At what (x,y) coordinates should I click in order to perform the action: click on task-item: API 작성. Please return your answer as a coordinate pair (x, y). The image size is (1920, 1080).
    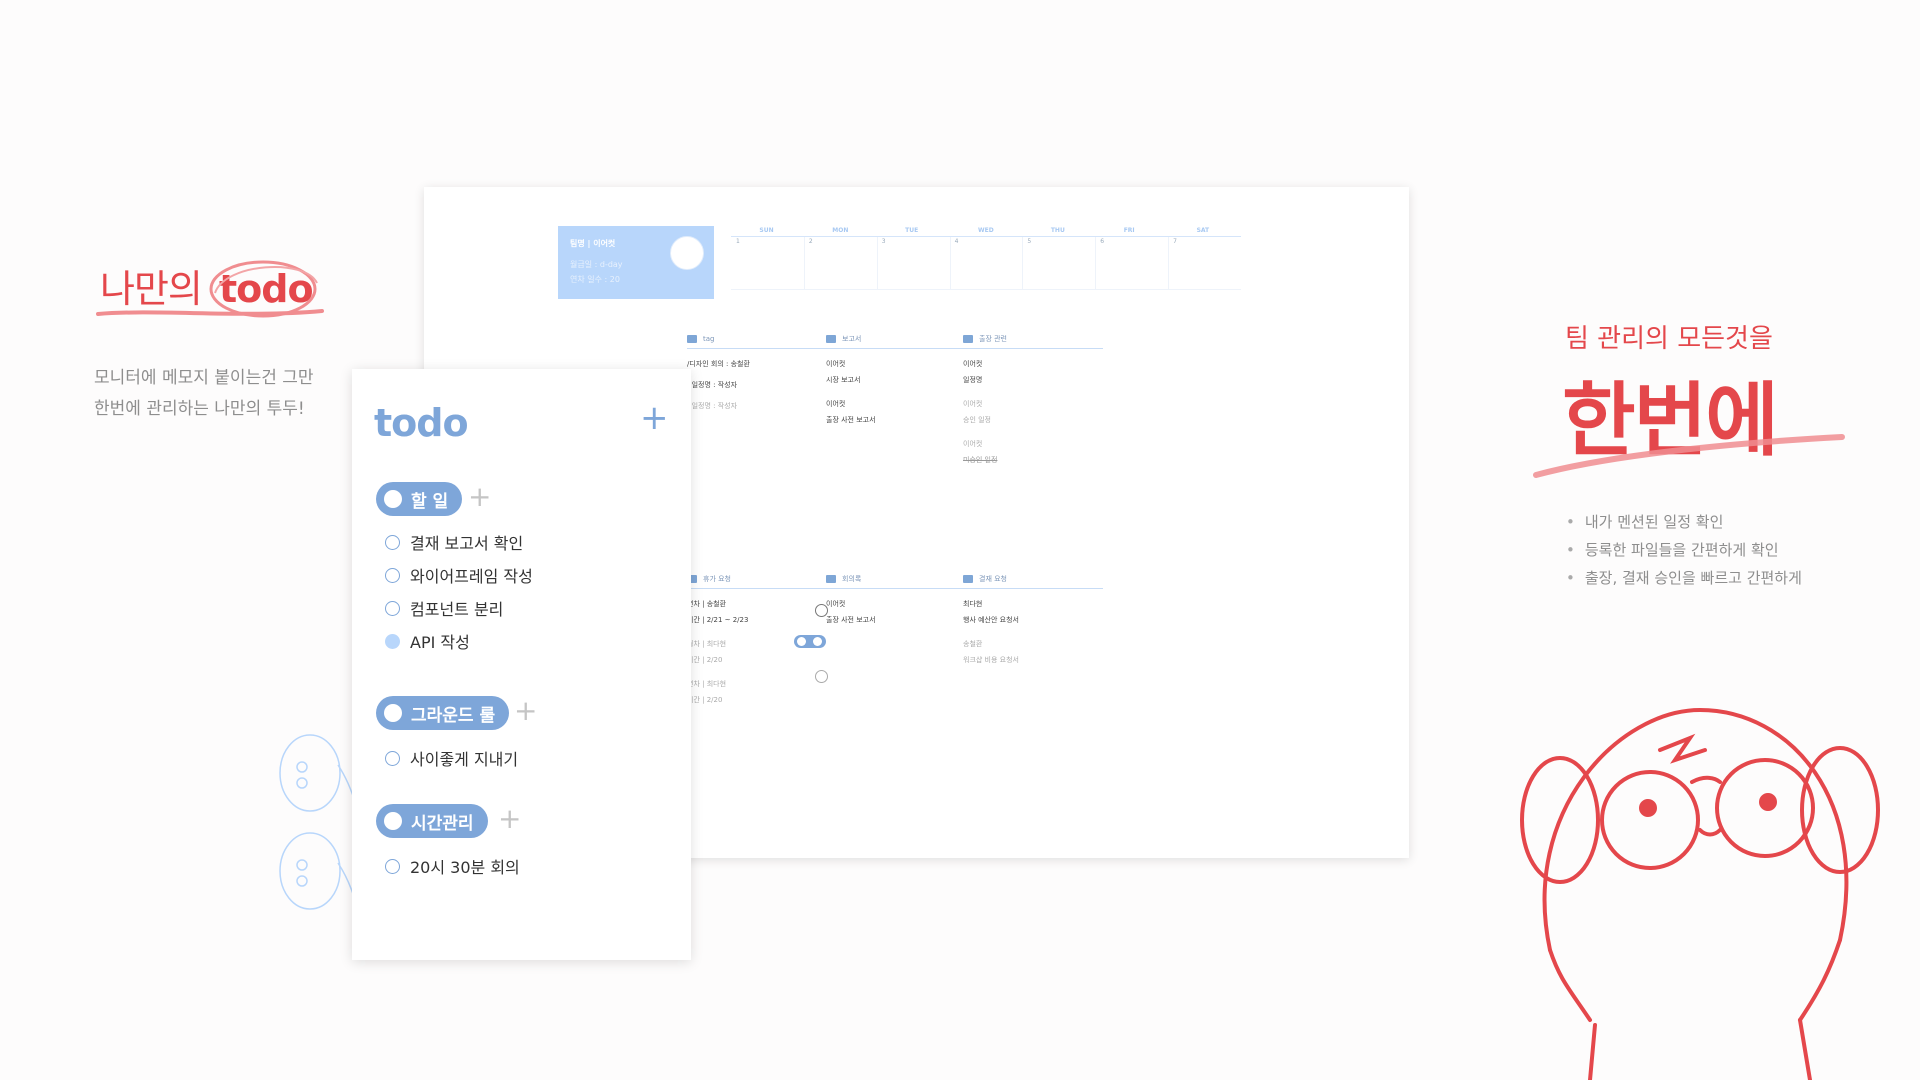
    Looking at the image, I should click on (427, 641).